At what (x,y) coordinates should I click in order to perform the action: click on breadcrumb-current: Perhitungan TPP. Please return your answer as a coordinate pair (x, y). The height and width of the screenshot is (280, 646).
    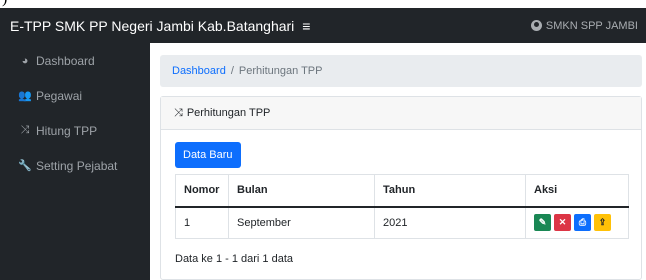
    Looking at the image, I should click on (280, 71).